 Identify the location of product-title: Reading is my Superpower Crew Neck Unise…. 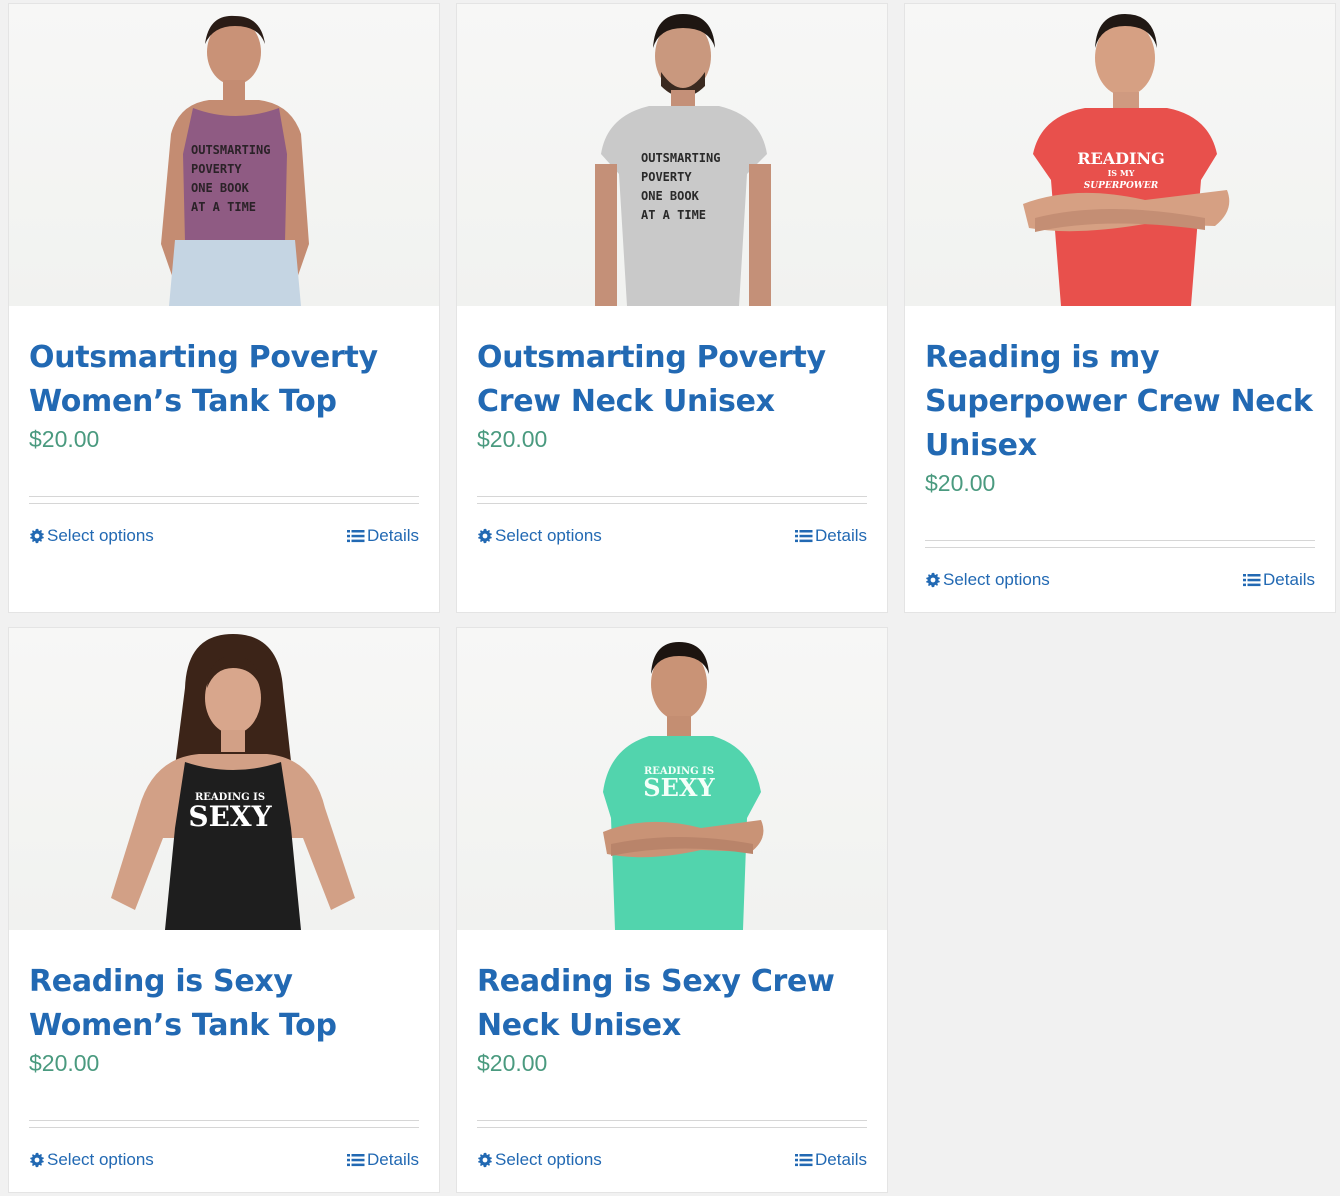
(1120, 402).